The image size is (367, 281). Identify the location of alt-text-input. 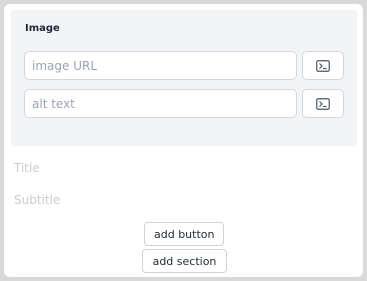
(160, 103).